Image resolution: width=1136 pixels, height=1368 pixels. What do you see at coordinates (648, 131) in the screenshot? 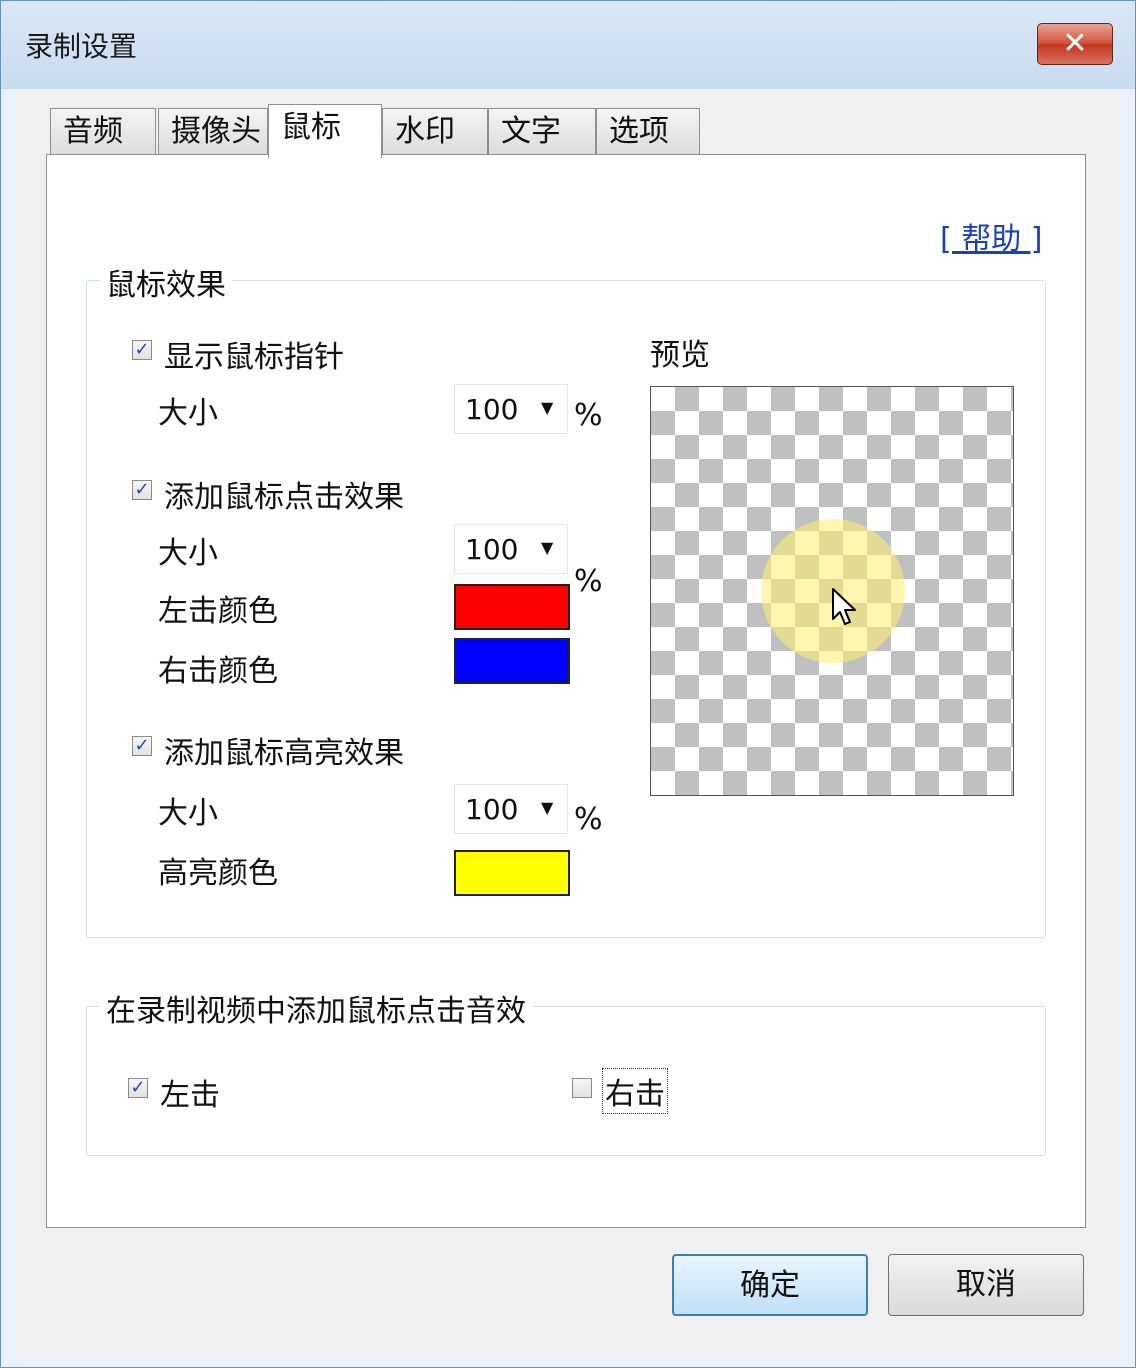
I see `tab-options: 选项` at bounding box center [648, 131].